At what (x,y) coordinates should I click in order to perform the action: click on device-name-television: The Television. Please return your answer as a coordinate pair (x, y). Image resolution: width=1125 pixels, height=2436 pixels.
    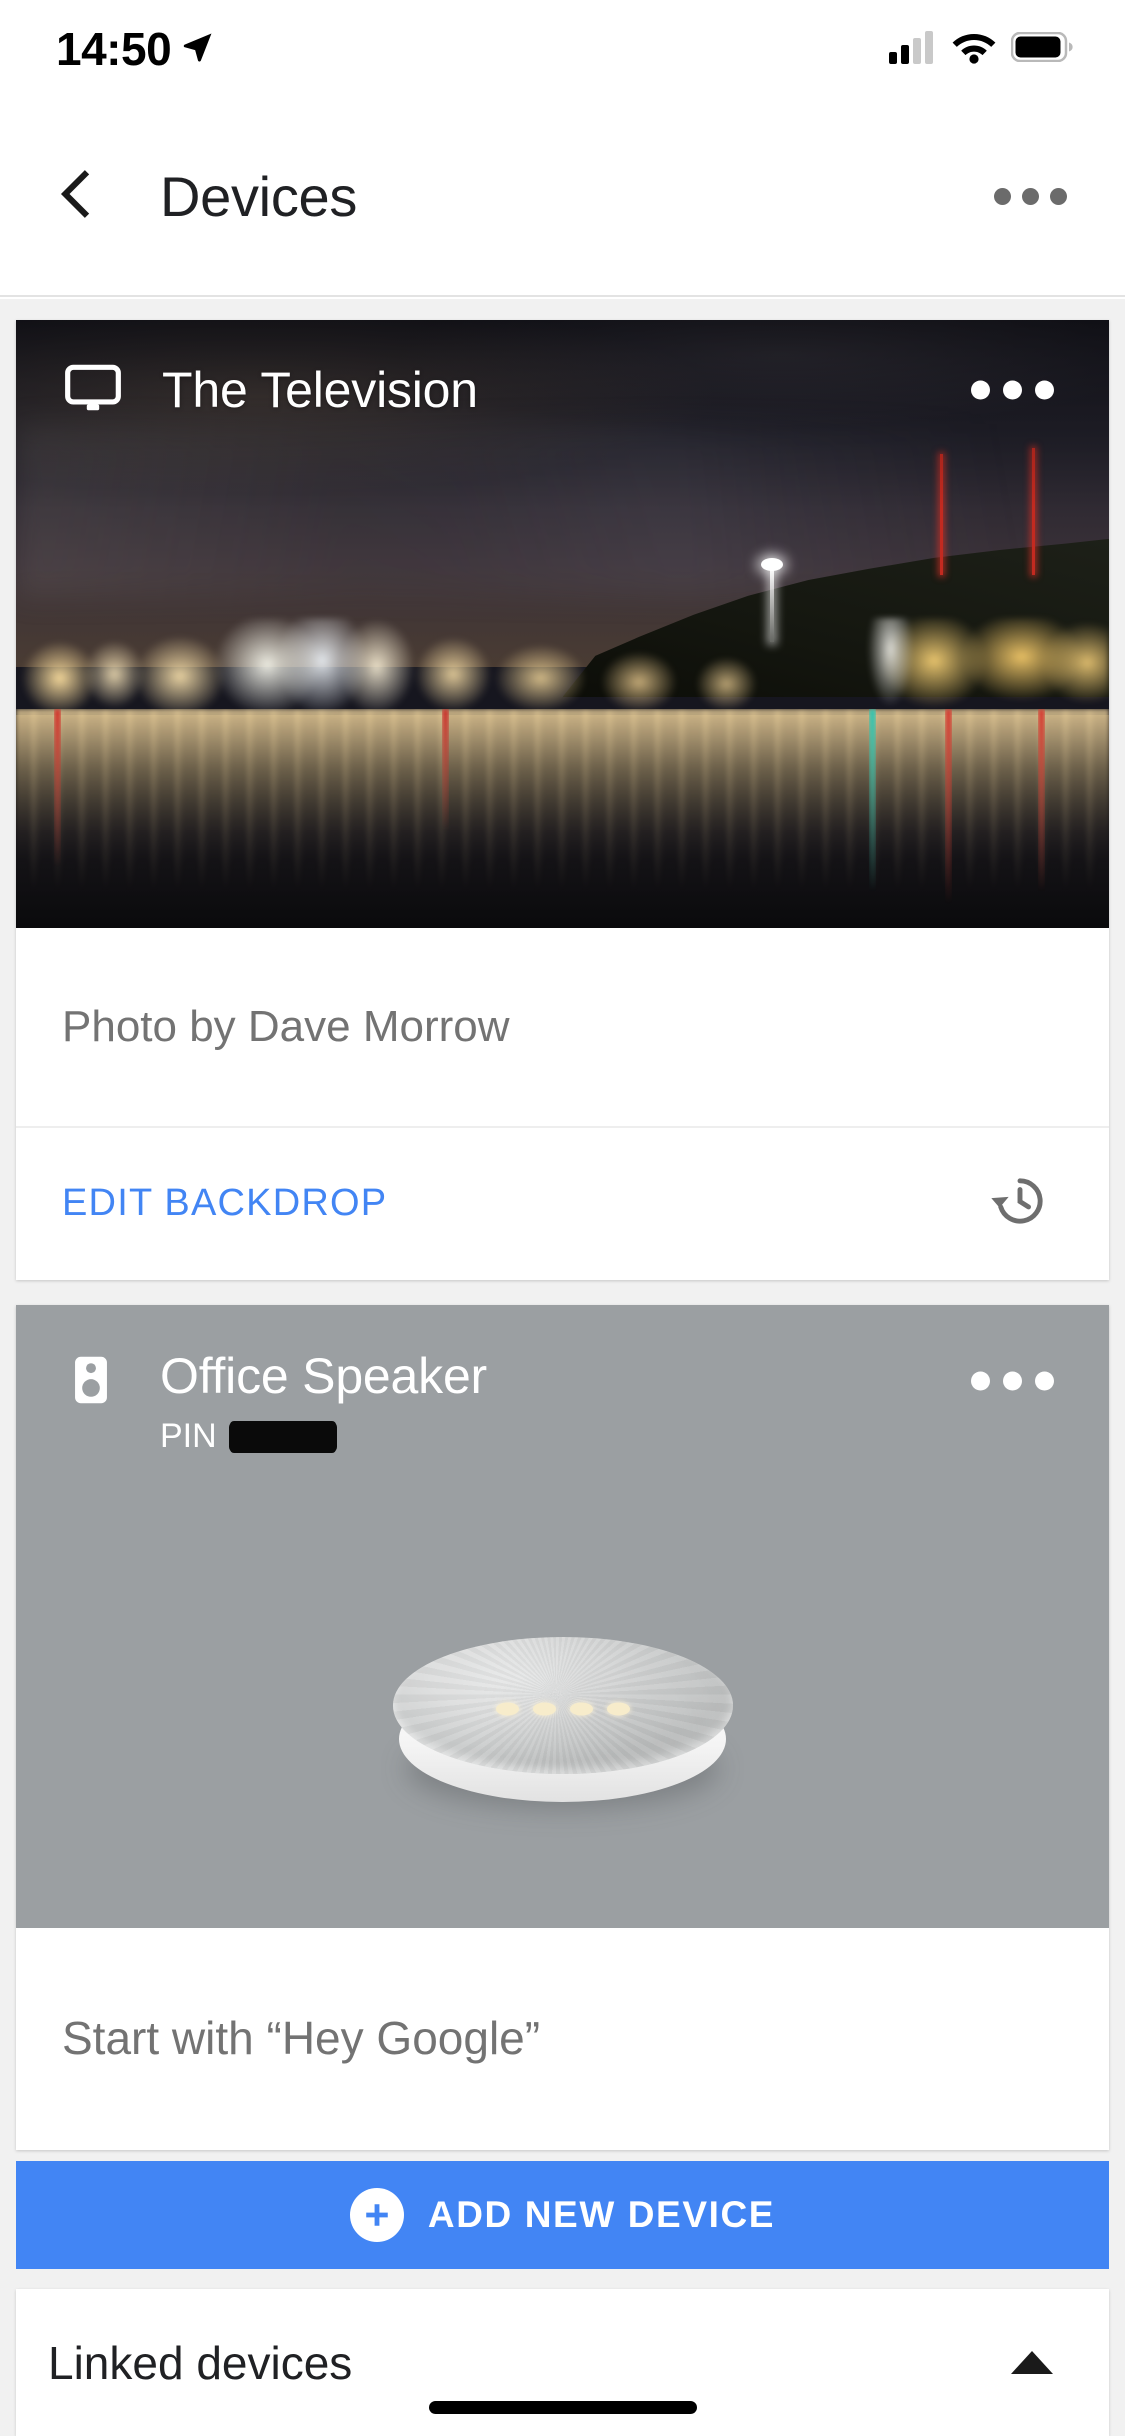
    Looking at the image, I should click on (320, 390).